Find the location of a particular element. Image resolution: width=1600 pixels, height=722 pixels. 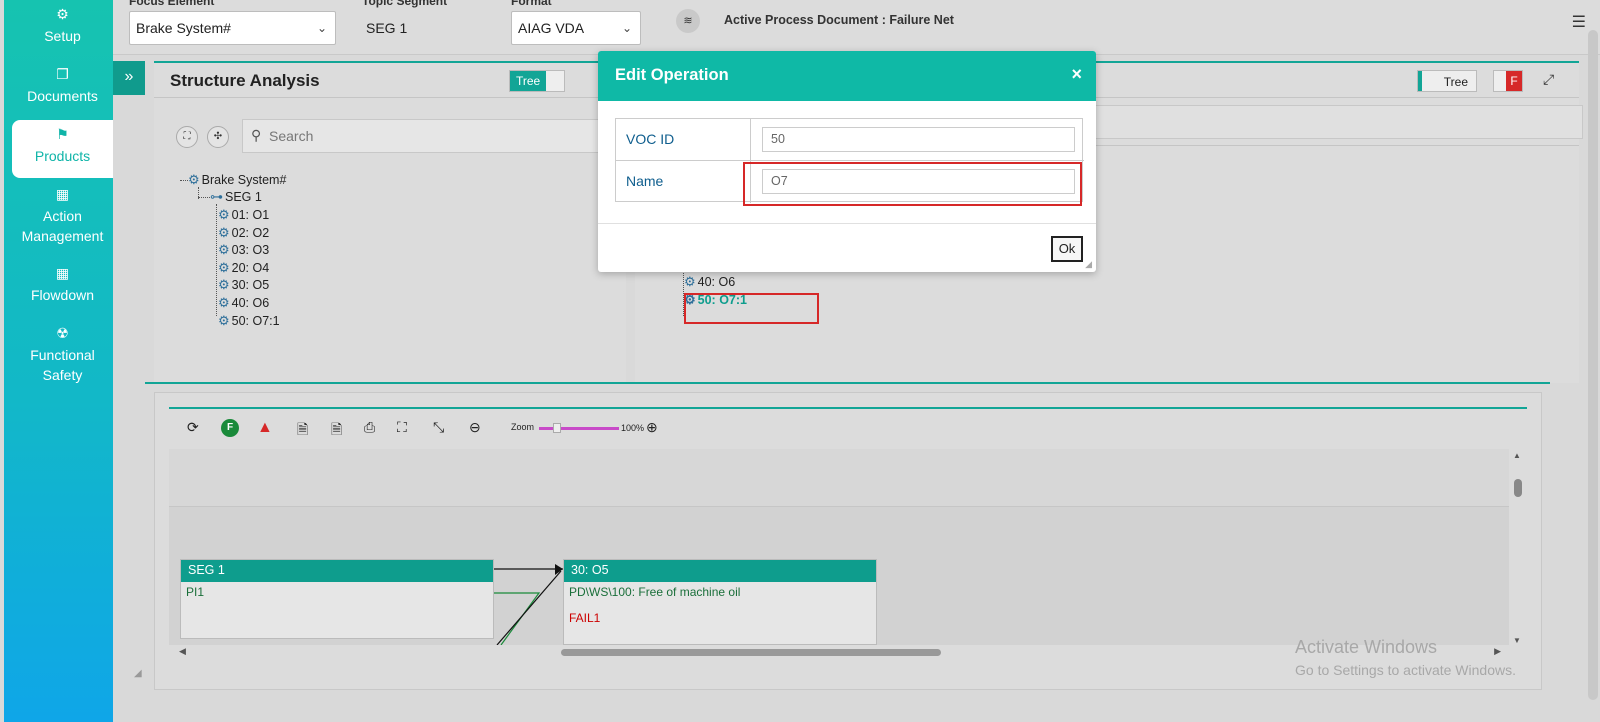

tree-node-label: 20: O4 is located at coordinates (250, 268).